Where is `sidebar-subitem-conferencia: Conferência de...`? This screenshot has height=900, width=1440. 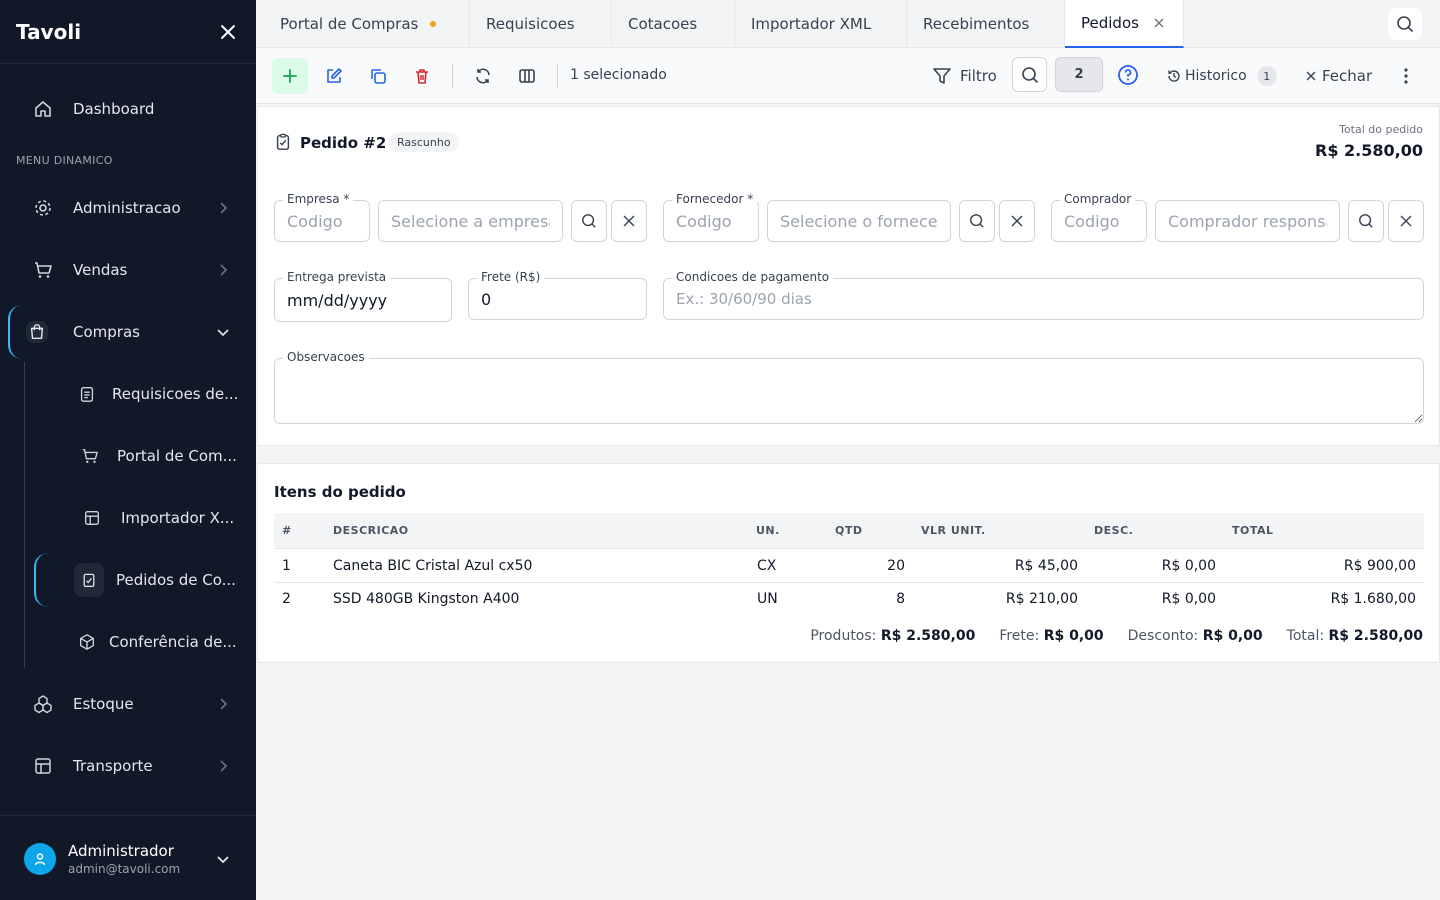 sidebar-subitem-conferencia: Conferência de... is located at coordinates (128, 642).